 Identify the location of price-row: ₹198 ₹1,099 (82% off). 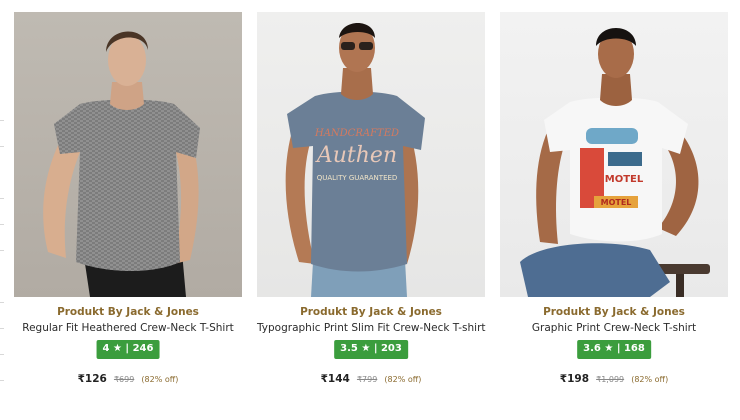
(614, 376).